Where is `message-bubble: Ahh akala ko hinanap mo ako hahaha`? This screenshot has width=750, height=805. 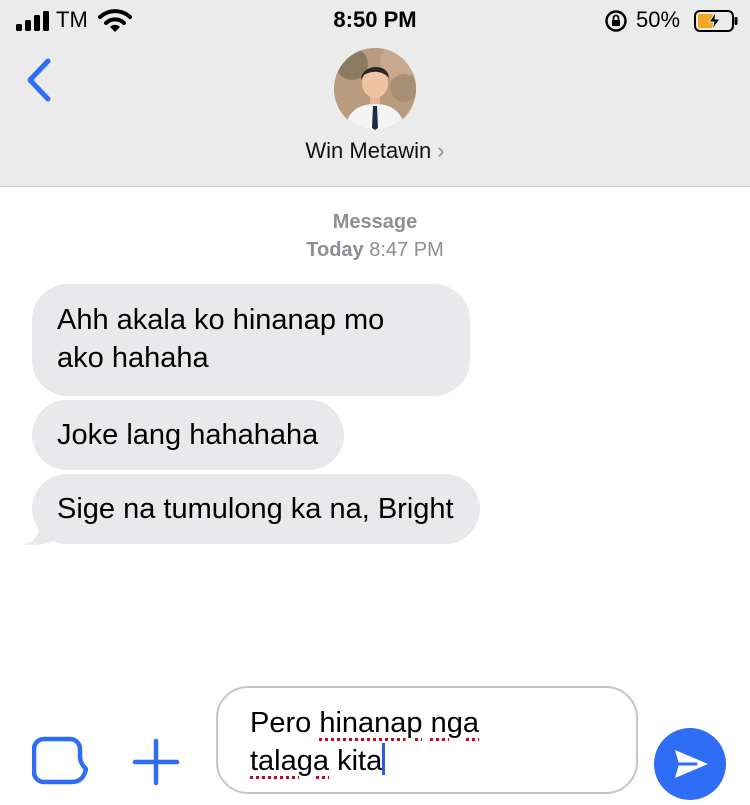
message-bubble: Ahh akala ko hinanap mo ako hahaha is located at coordinates (251, 340).